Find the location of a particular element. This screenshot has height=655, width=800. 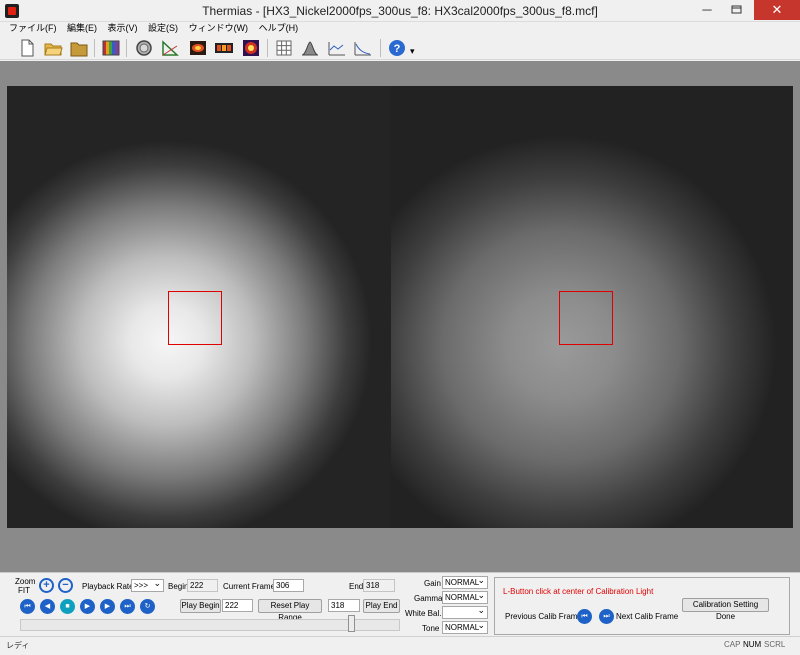

decay-graph-button is located at coordinates (363, 48).